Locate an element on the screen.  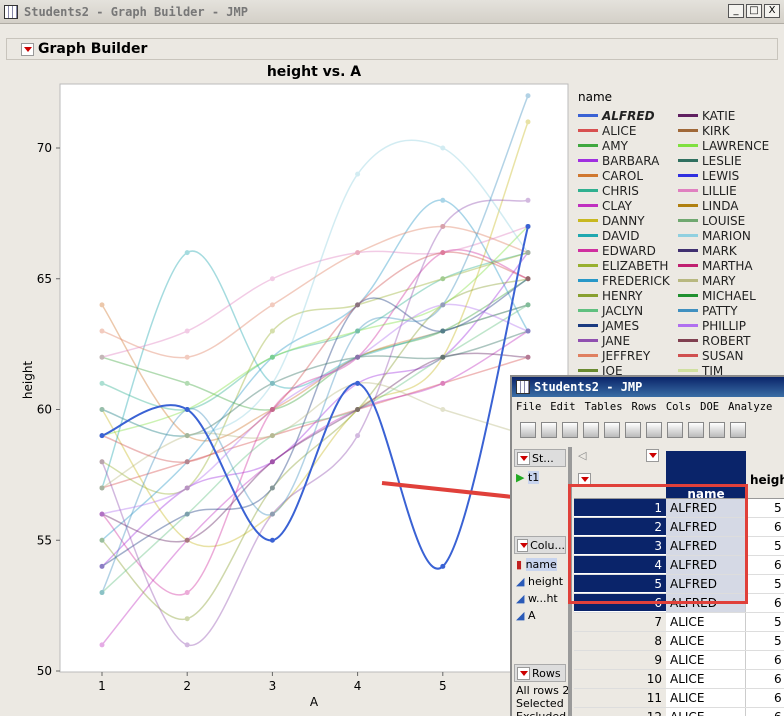
column-item: ◢ A is located at coordinates (540, 615).